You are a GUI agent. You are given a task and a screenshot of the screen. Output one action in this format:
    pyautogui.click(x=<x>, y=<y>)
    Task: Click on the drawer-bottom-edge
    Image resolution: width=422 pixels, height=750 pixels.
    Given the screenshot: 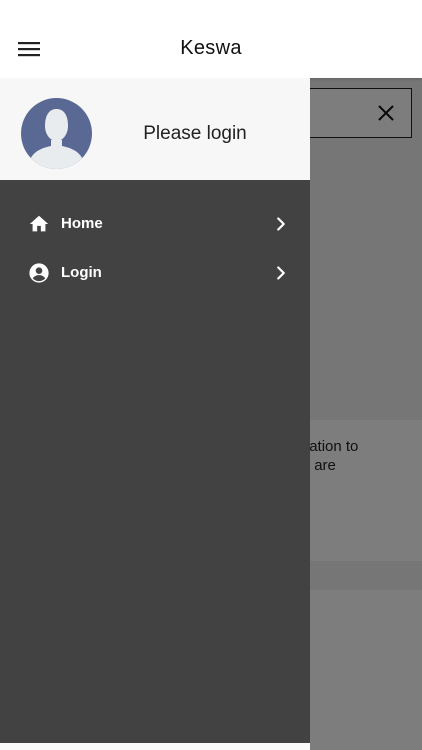 What is the action you would take?
    pyautogui.click(x=155, y=746)
    